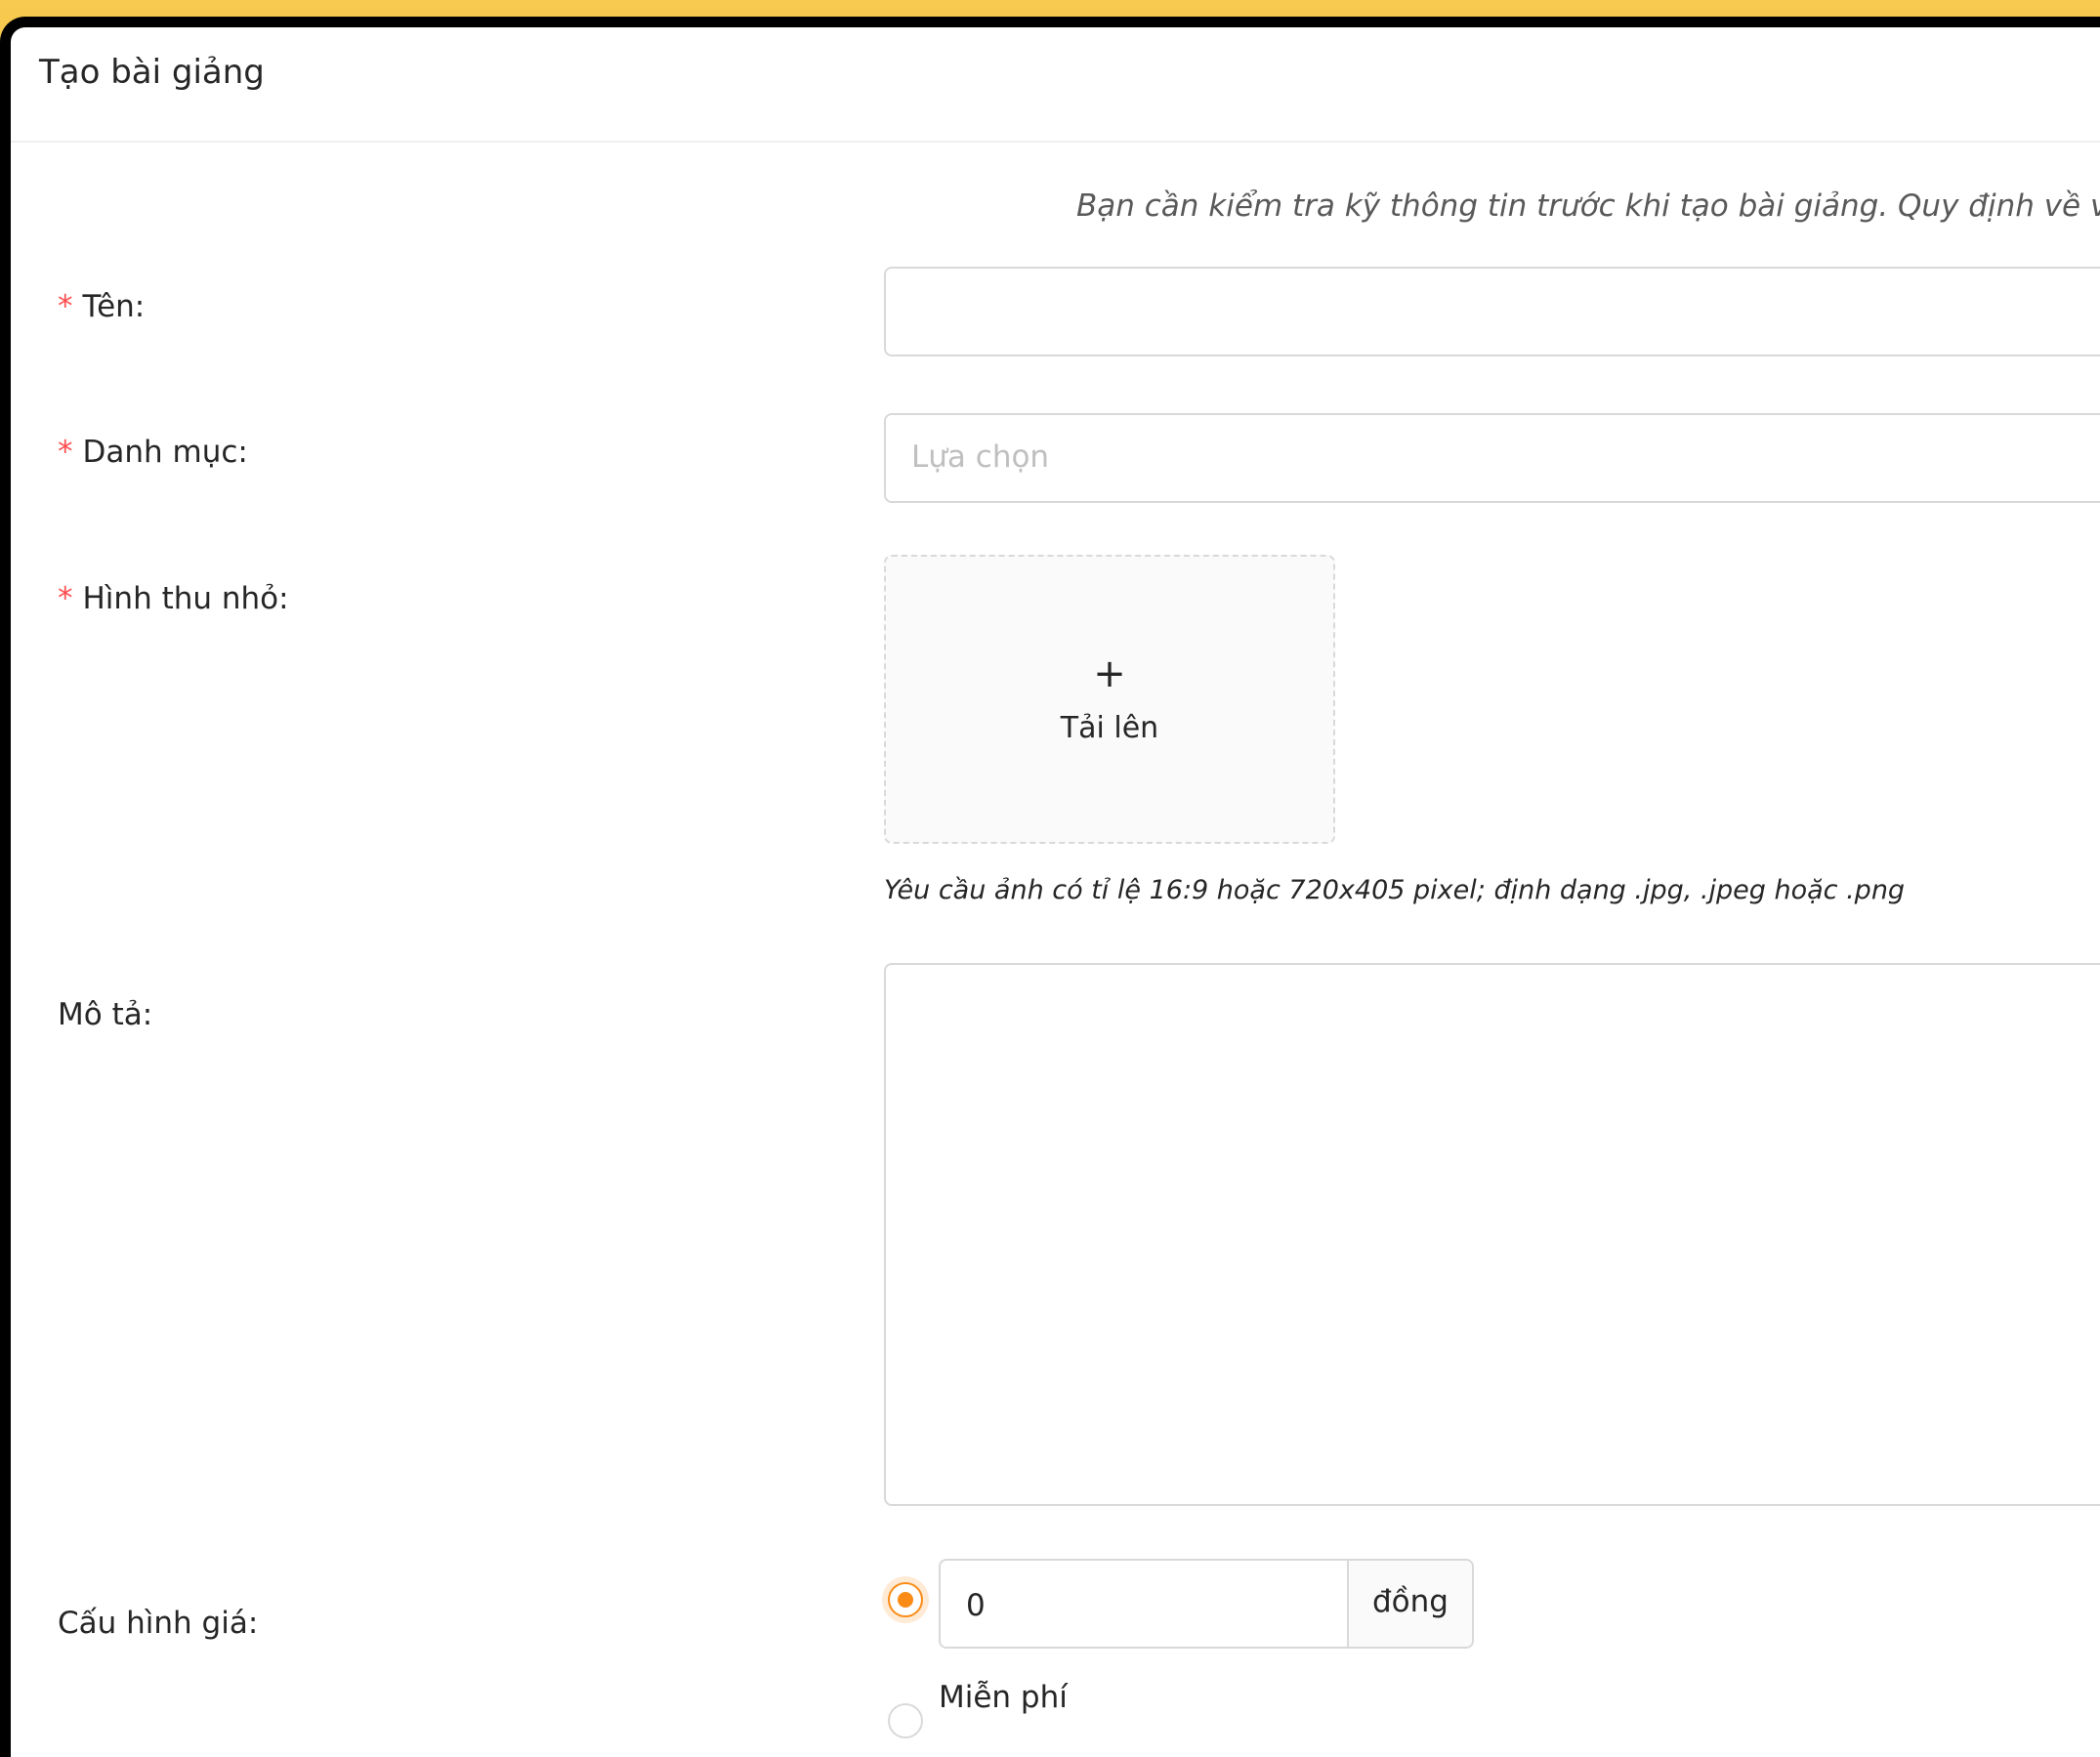 This screenshot has width=2100, height=1757. Describe the element at coordinates (1109, 673) in the screenshot. I see `plus-icon: +` at that location.